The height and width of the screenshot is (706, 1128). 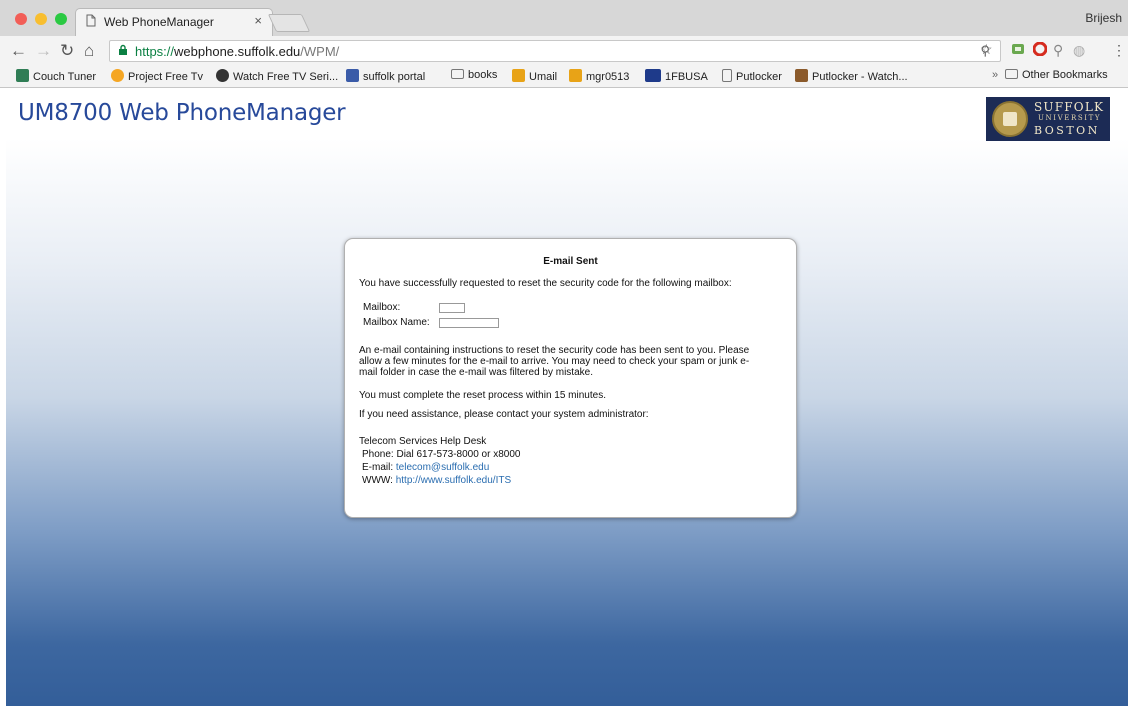 What do you see at coordinates (1056, 75) in the screenshot?
I see `other-bookmarks-folder: Other Bookmarks` at bounding box center [1056, 75].